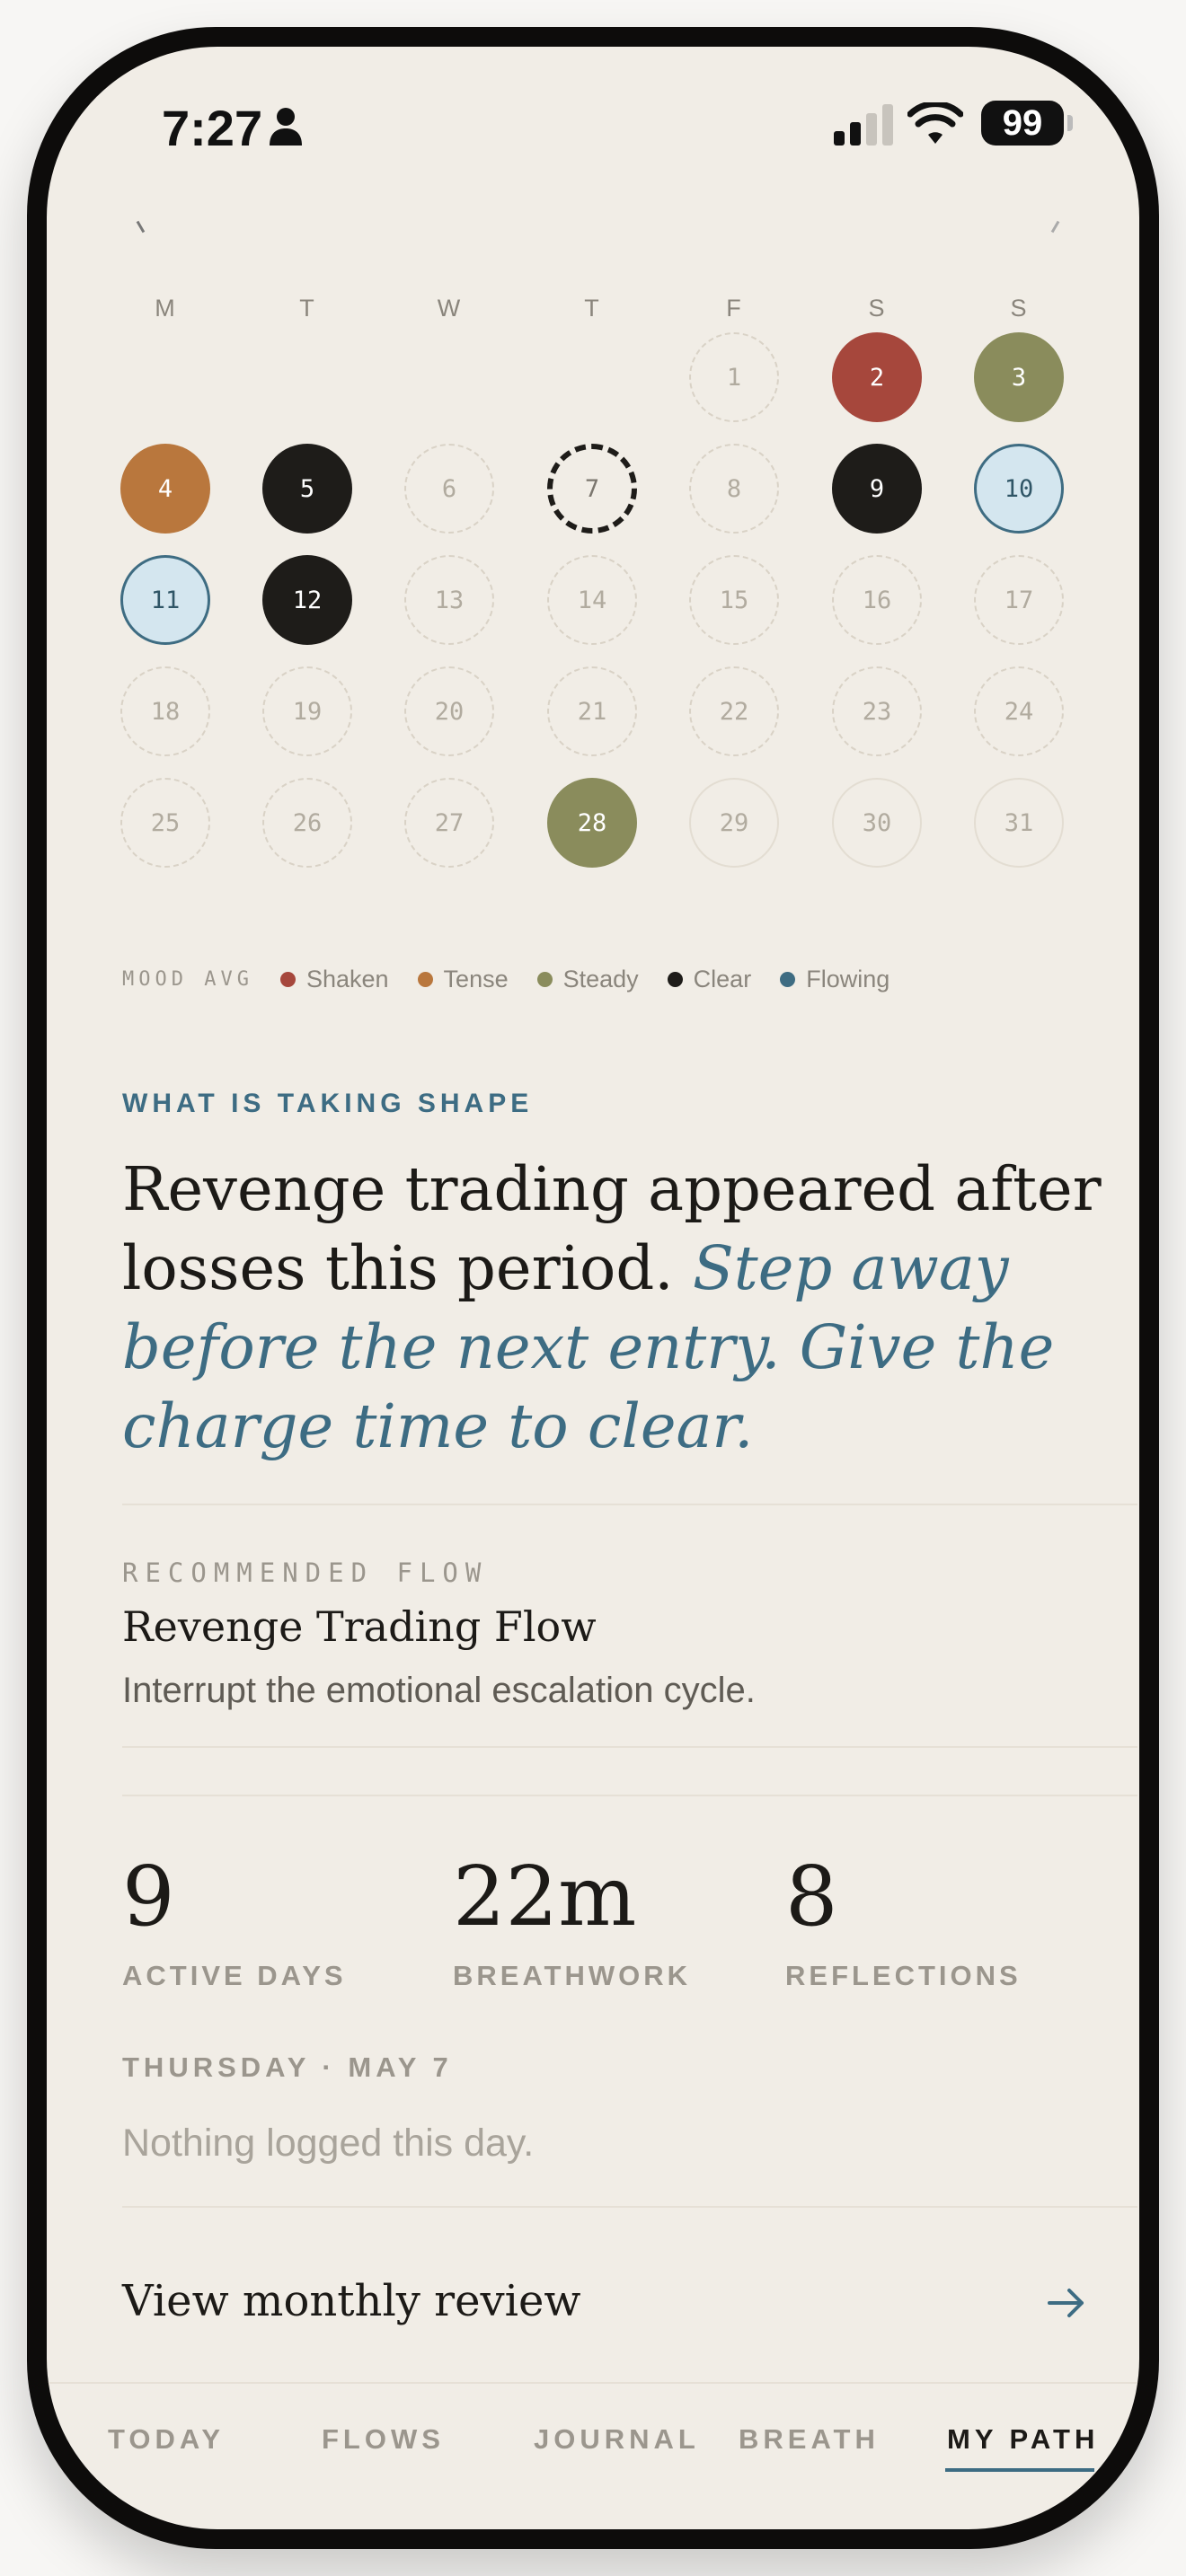 The height and width of the screenshot is (2576, 1186). What do you see at coordinates (449, 823) in the screenshot?
I see `calendar-day-27: 27` at bounding box center [449, 823].